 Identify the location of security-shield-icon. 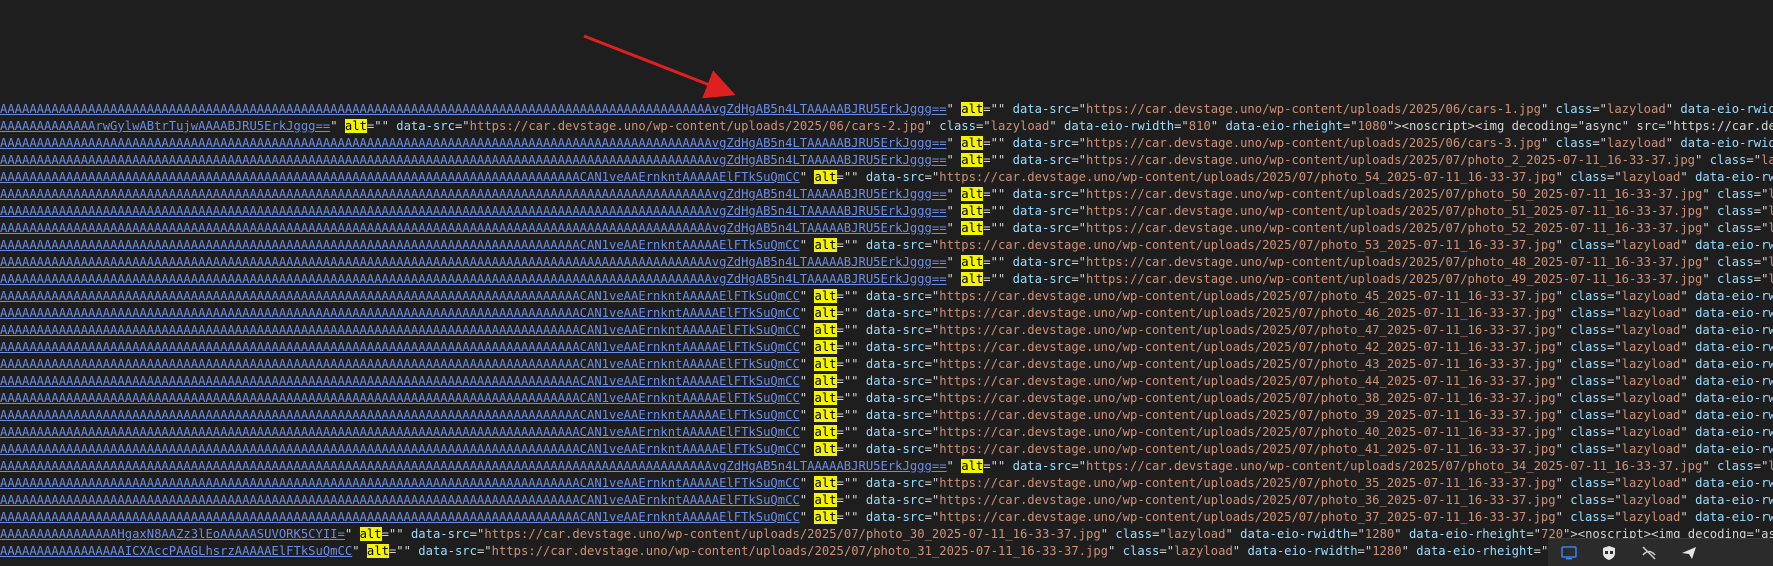
(1609, 553).